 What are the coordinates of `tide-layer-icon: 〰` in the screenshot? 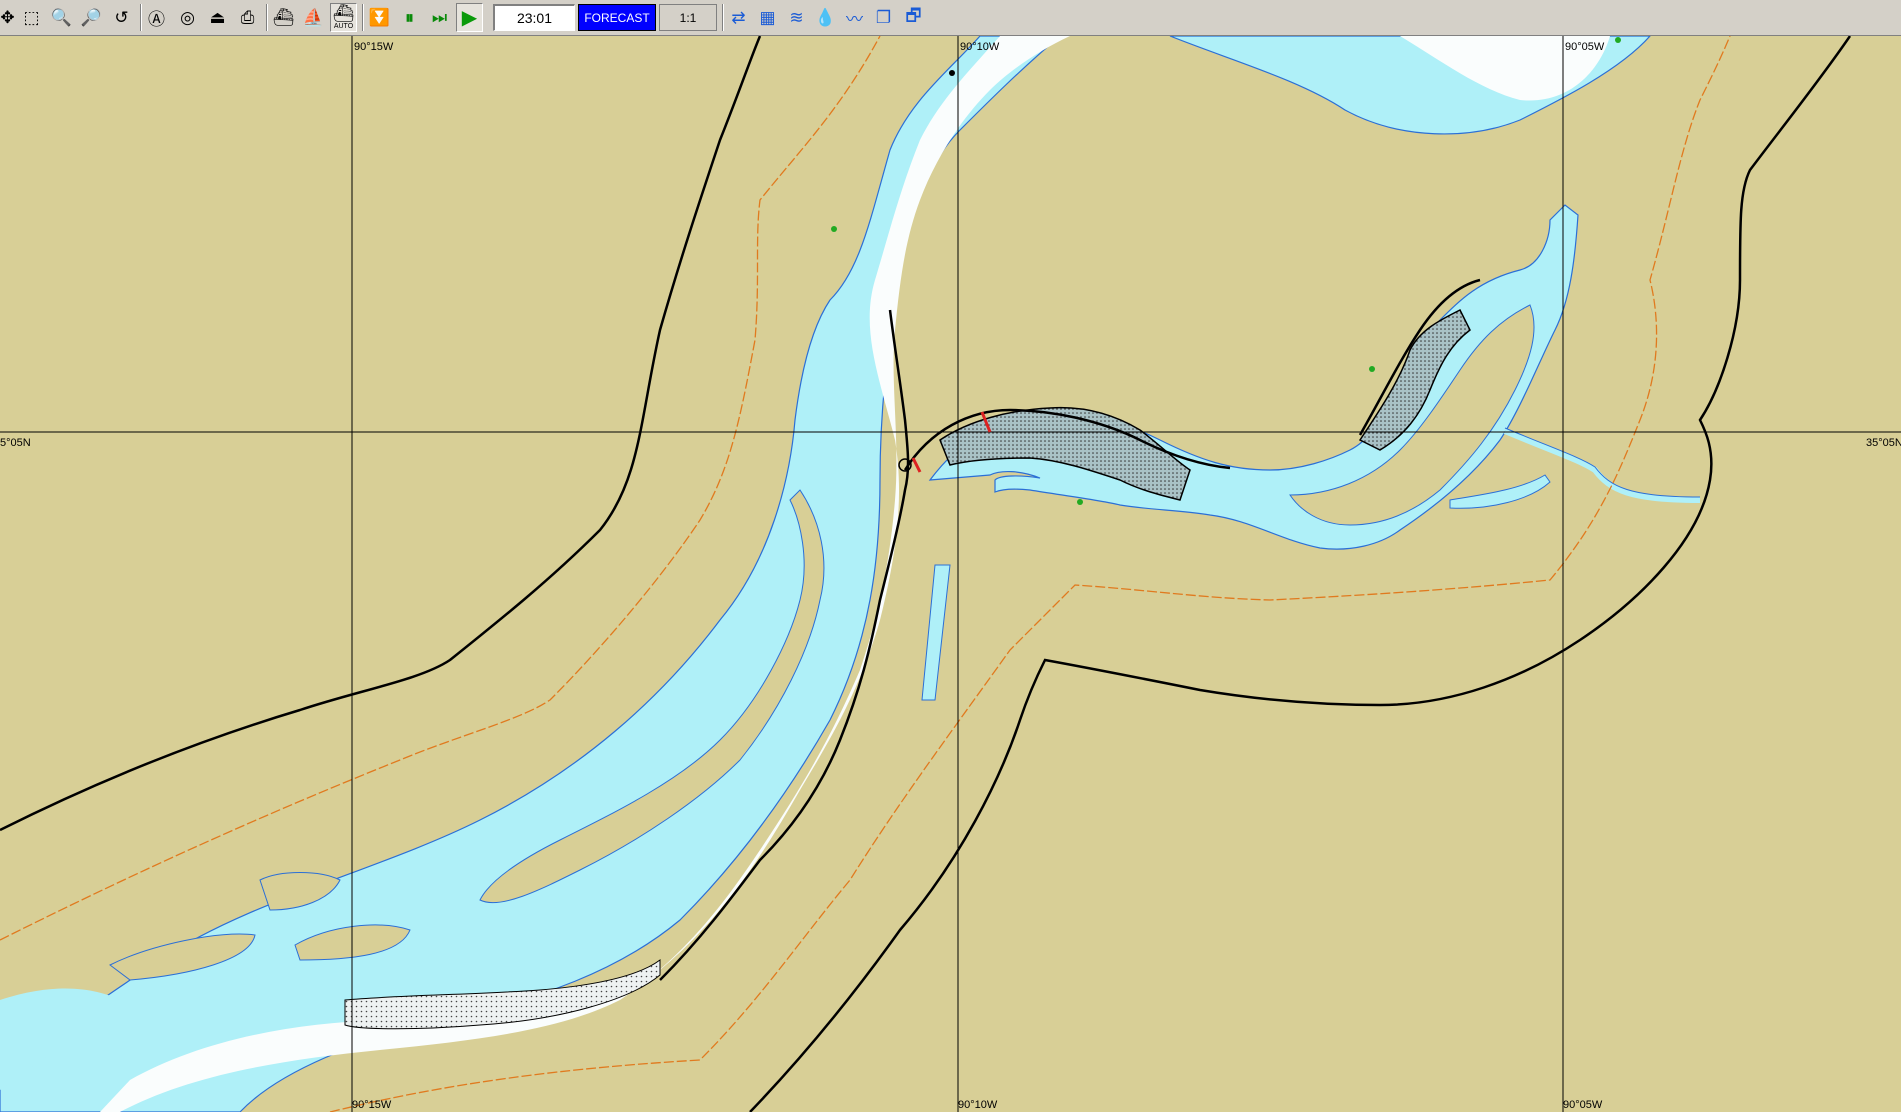 It's located at (854, 17).